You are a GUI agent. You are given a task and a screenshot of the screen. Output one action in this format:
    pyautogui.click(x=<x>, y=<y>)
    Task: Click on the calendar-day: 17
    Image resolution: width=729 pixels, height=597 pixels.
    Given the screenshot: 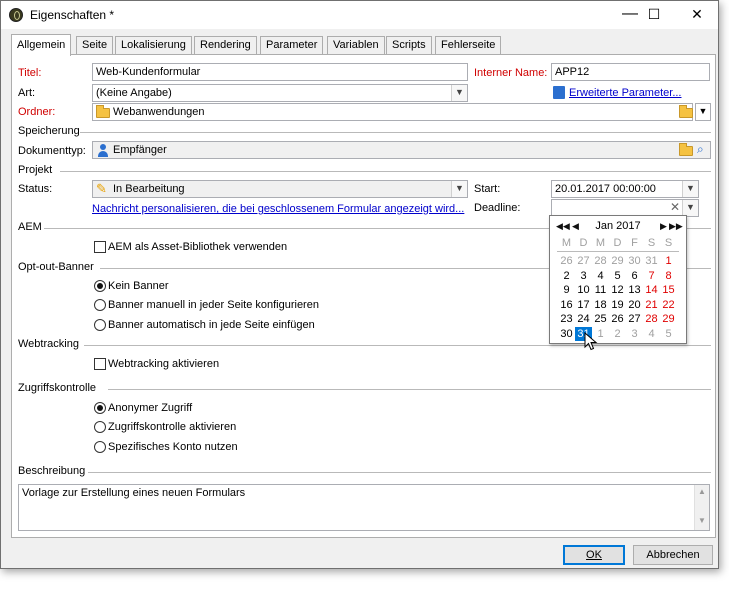 What is the action you would take?
    pyautogui.click(x=583, y=305)
    